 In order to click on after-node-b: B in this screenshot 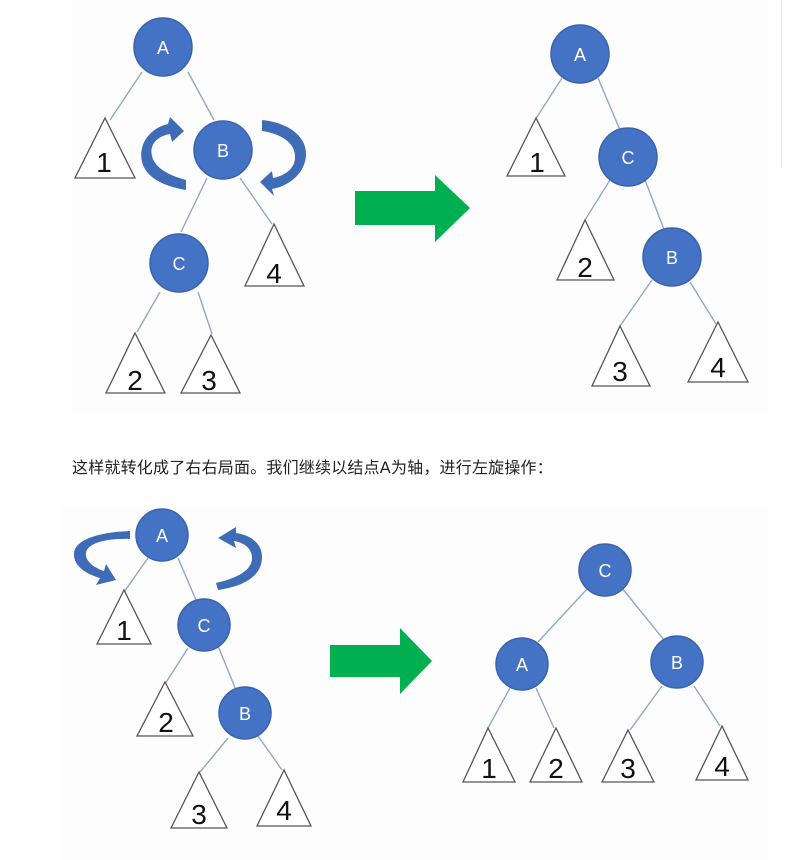, I will do `click(672, 257)`.